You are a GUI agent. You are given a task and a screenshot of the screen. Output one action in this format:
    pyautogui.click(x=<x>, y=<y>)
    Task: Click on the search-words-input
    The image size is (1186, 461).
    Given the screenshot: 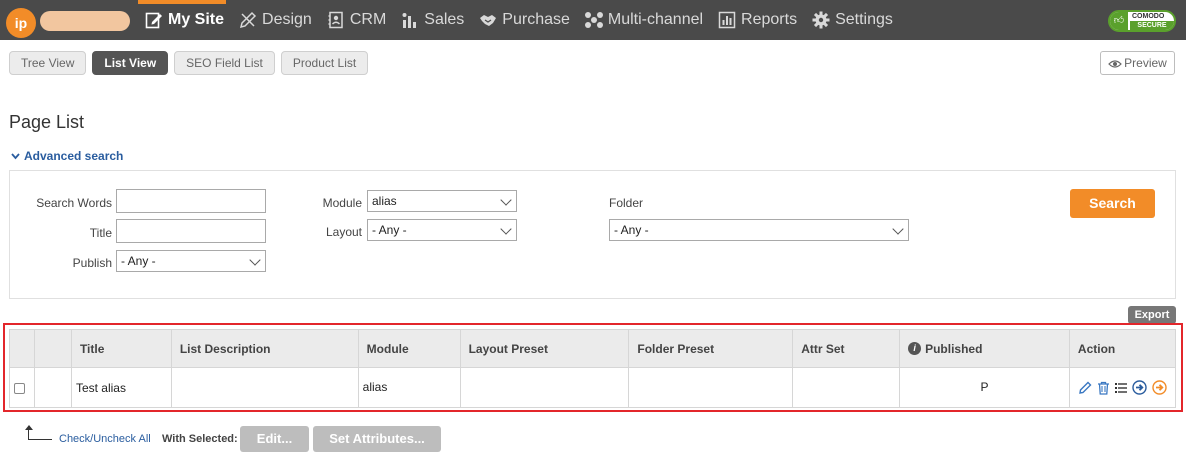 What is the action you would take?
    pyautogui.click(x=191, y=201)
    